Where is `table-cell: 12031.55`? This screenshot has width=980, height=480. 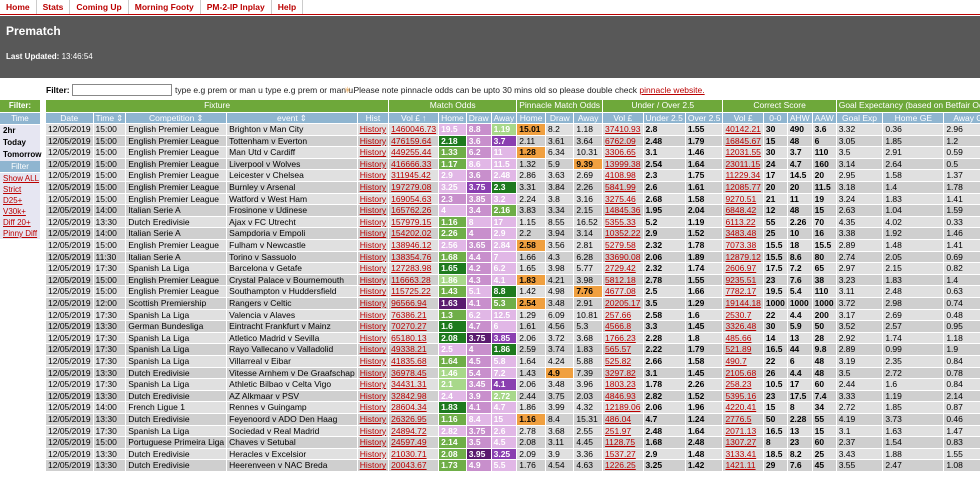 table-cell: 12031.55 is located at coordinates (743, 152).